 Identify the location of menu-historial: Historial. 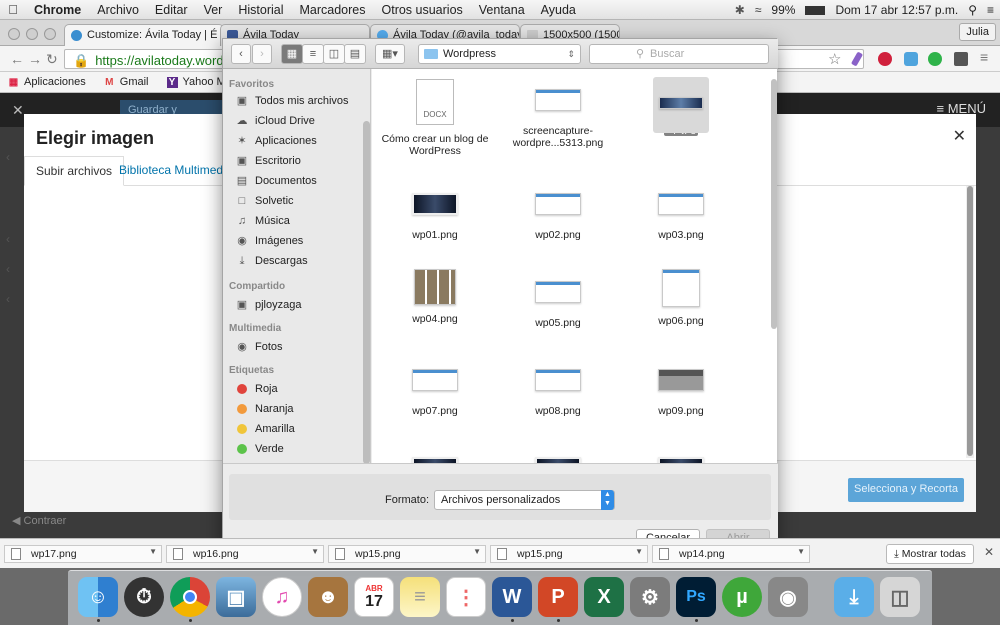
(260, 10).